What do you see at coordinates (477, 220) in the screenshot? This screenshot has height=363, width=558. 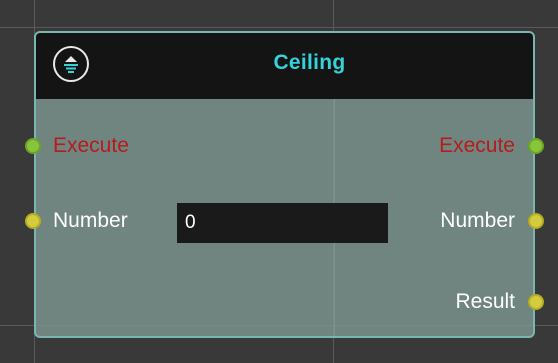 I see `output-number-label: Number` at bounding box center [477, 220].